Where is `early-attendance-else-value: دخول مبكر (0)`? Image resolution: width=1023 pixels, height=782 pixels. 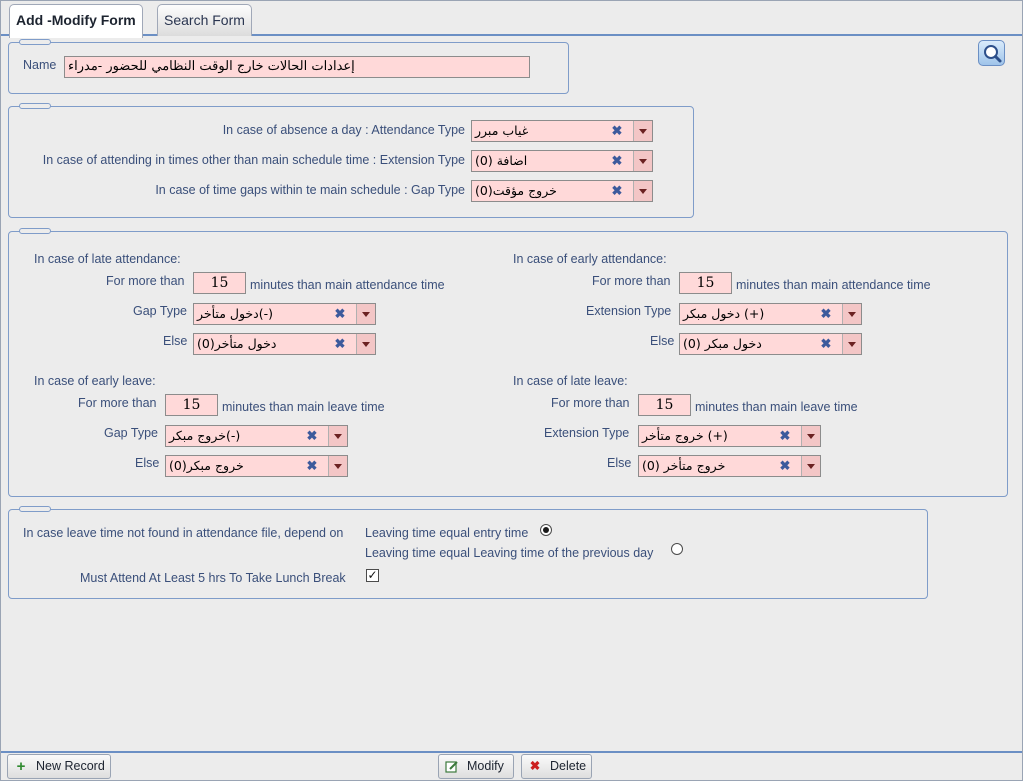 early-attendance-else-value: دخول مبكر (0) is located at coordinates (722, 343).